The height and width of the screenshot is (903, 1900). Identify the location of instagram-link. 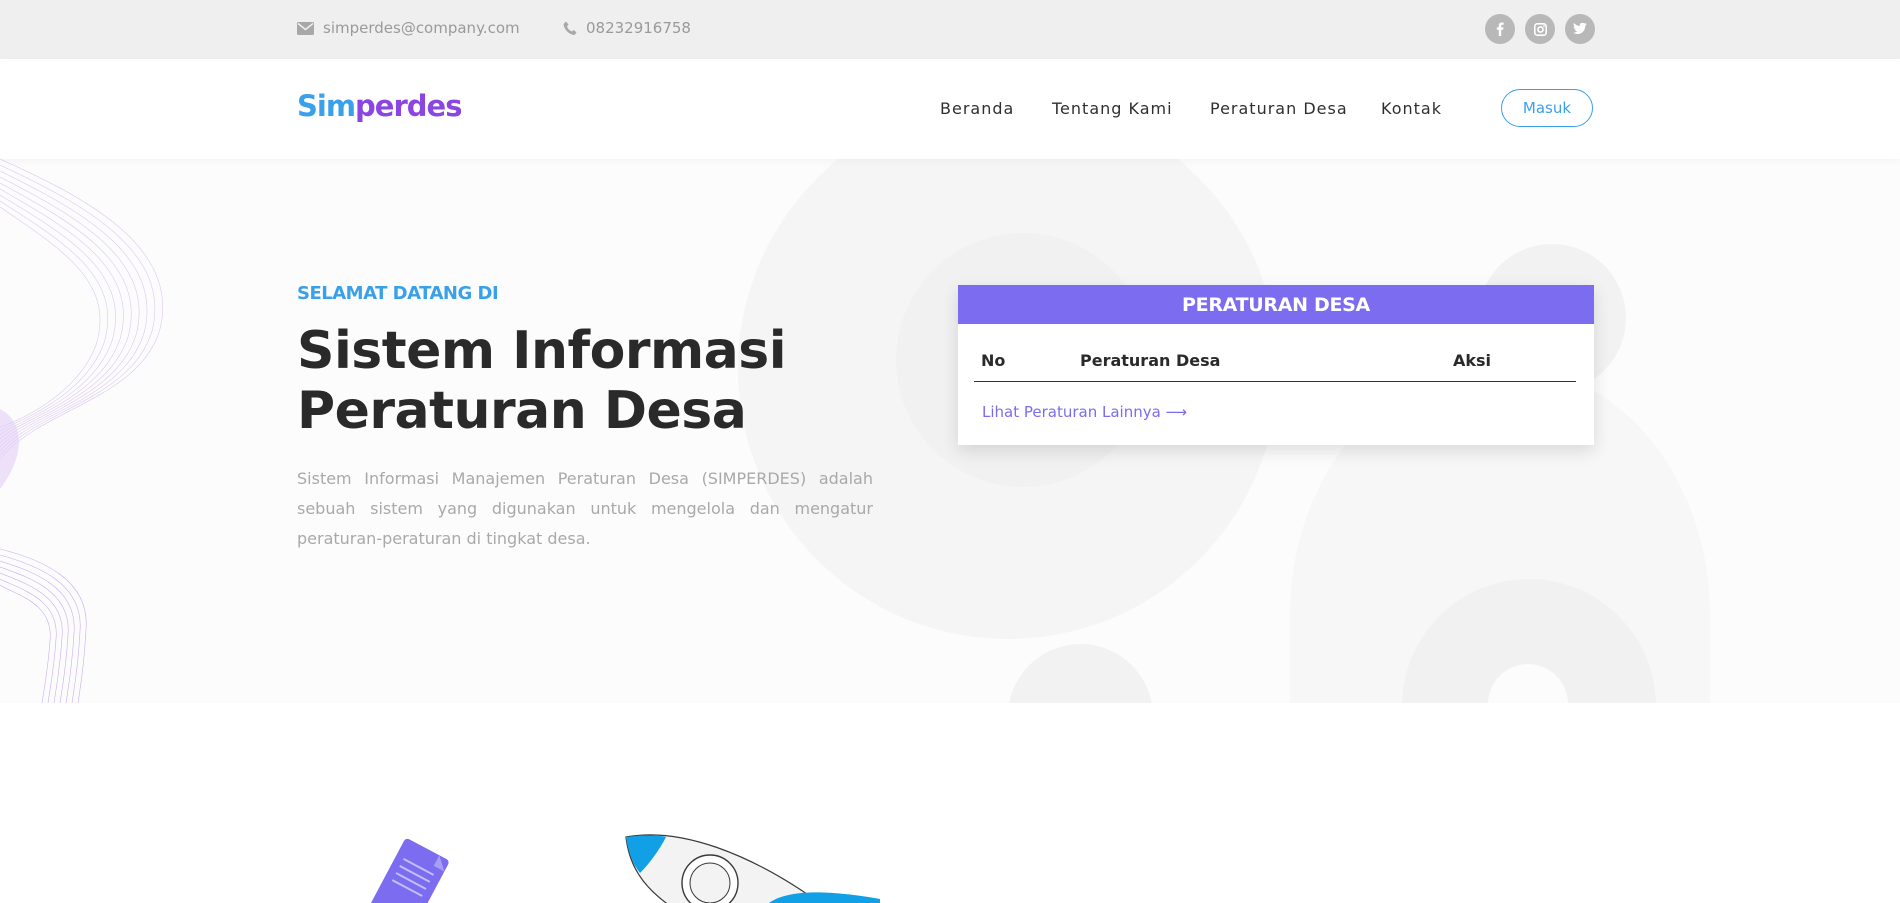
(1540, 29).